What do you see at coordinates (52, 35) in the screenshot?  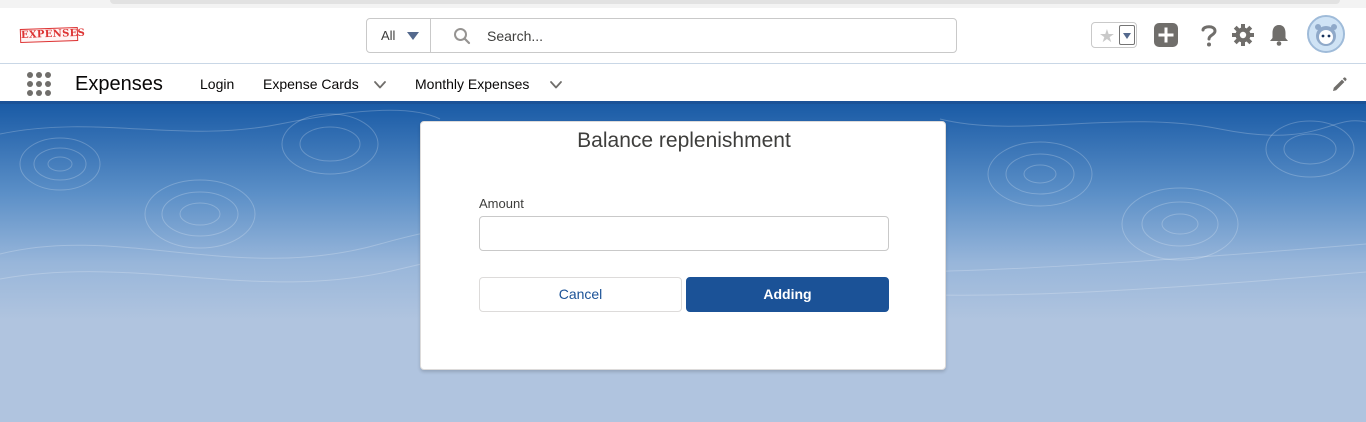 I see `expenses-logo: EXPENSES` at bounding box center [52, 35].